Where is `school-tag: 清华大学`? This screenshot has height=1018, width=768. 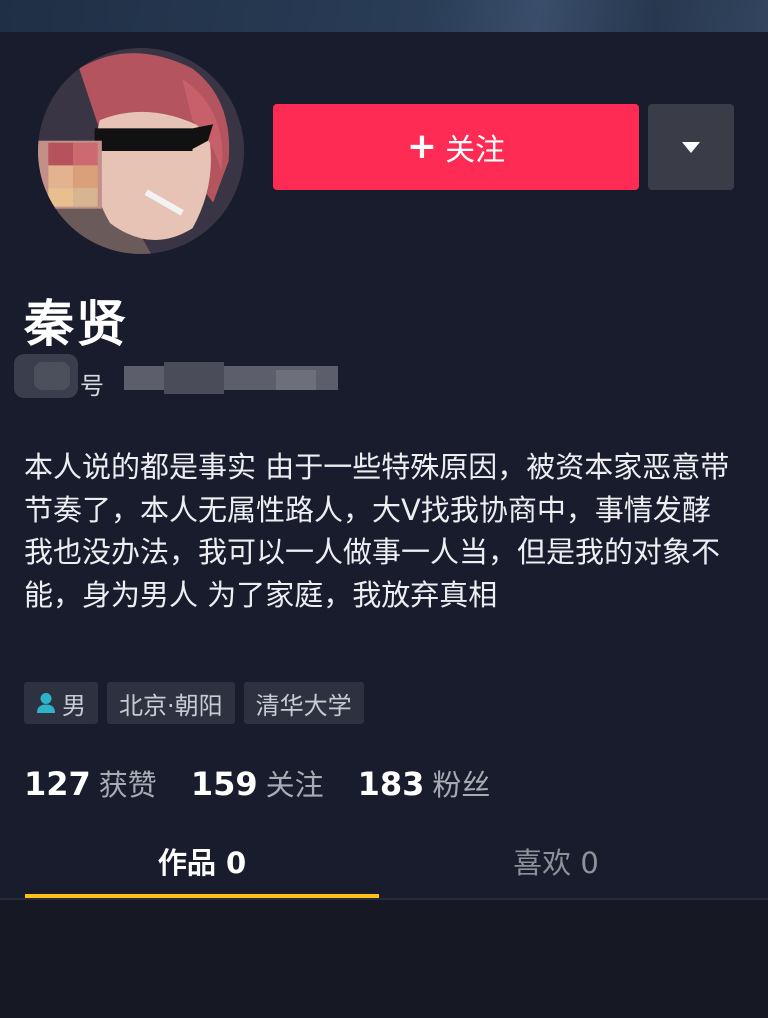 school-tag: 清华大学 is located at coordinates (303, 703).